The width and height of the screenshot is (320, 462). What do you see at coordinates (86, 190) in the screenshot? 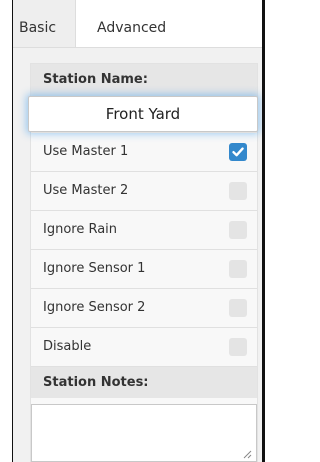
I see `option-label: Use Master 2` at bounding box center [86, 190].